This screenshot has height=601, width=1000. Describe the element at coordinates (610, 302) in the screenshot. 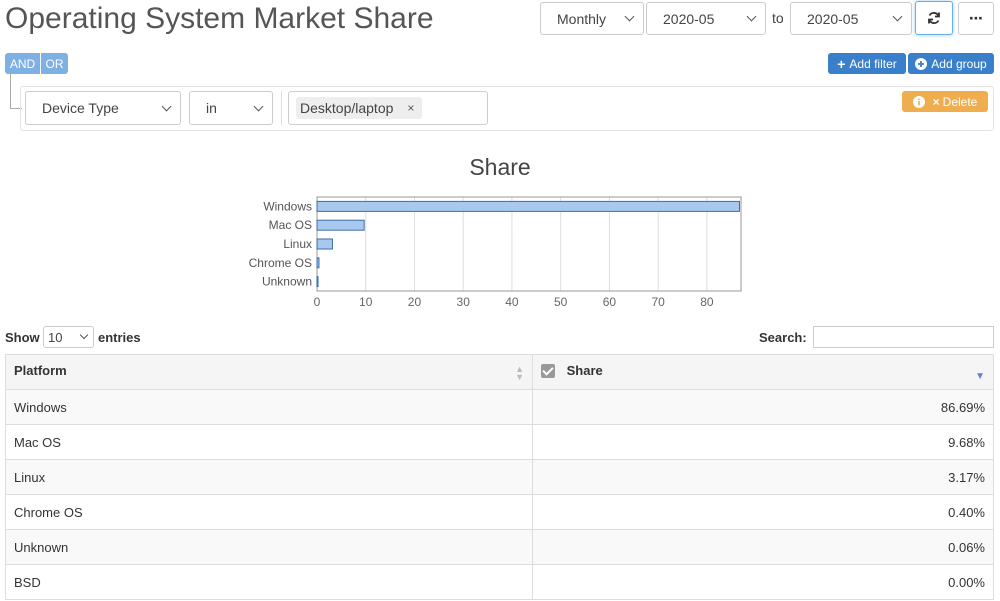

I see `x-tick-label: 60` at that location.